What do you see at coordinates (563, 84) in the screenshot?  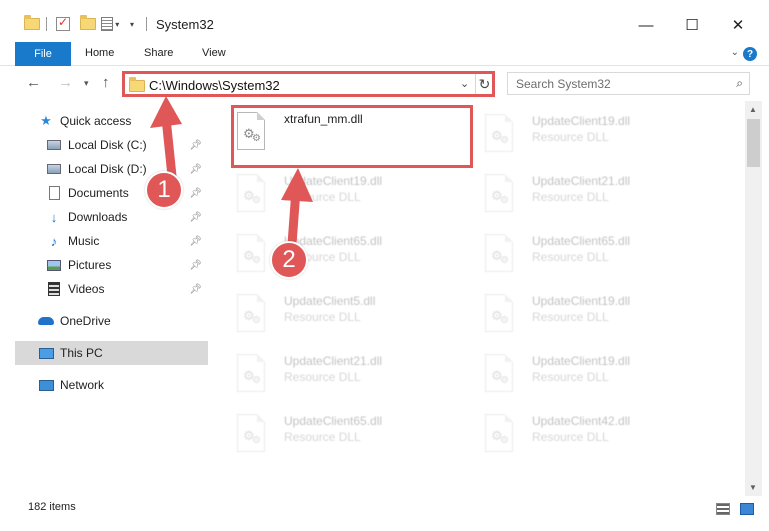 I see `search-placeholder: Search System32` at bounding box center [563, 84].